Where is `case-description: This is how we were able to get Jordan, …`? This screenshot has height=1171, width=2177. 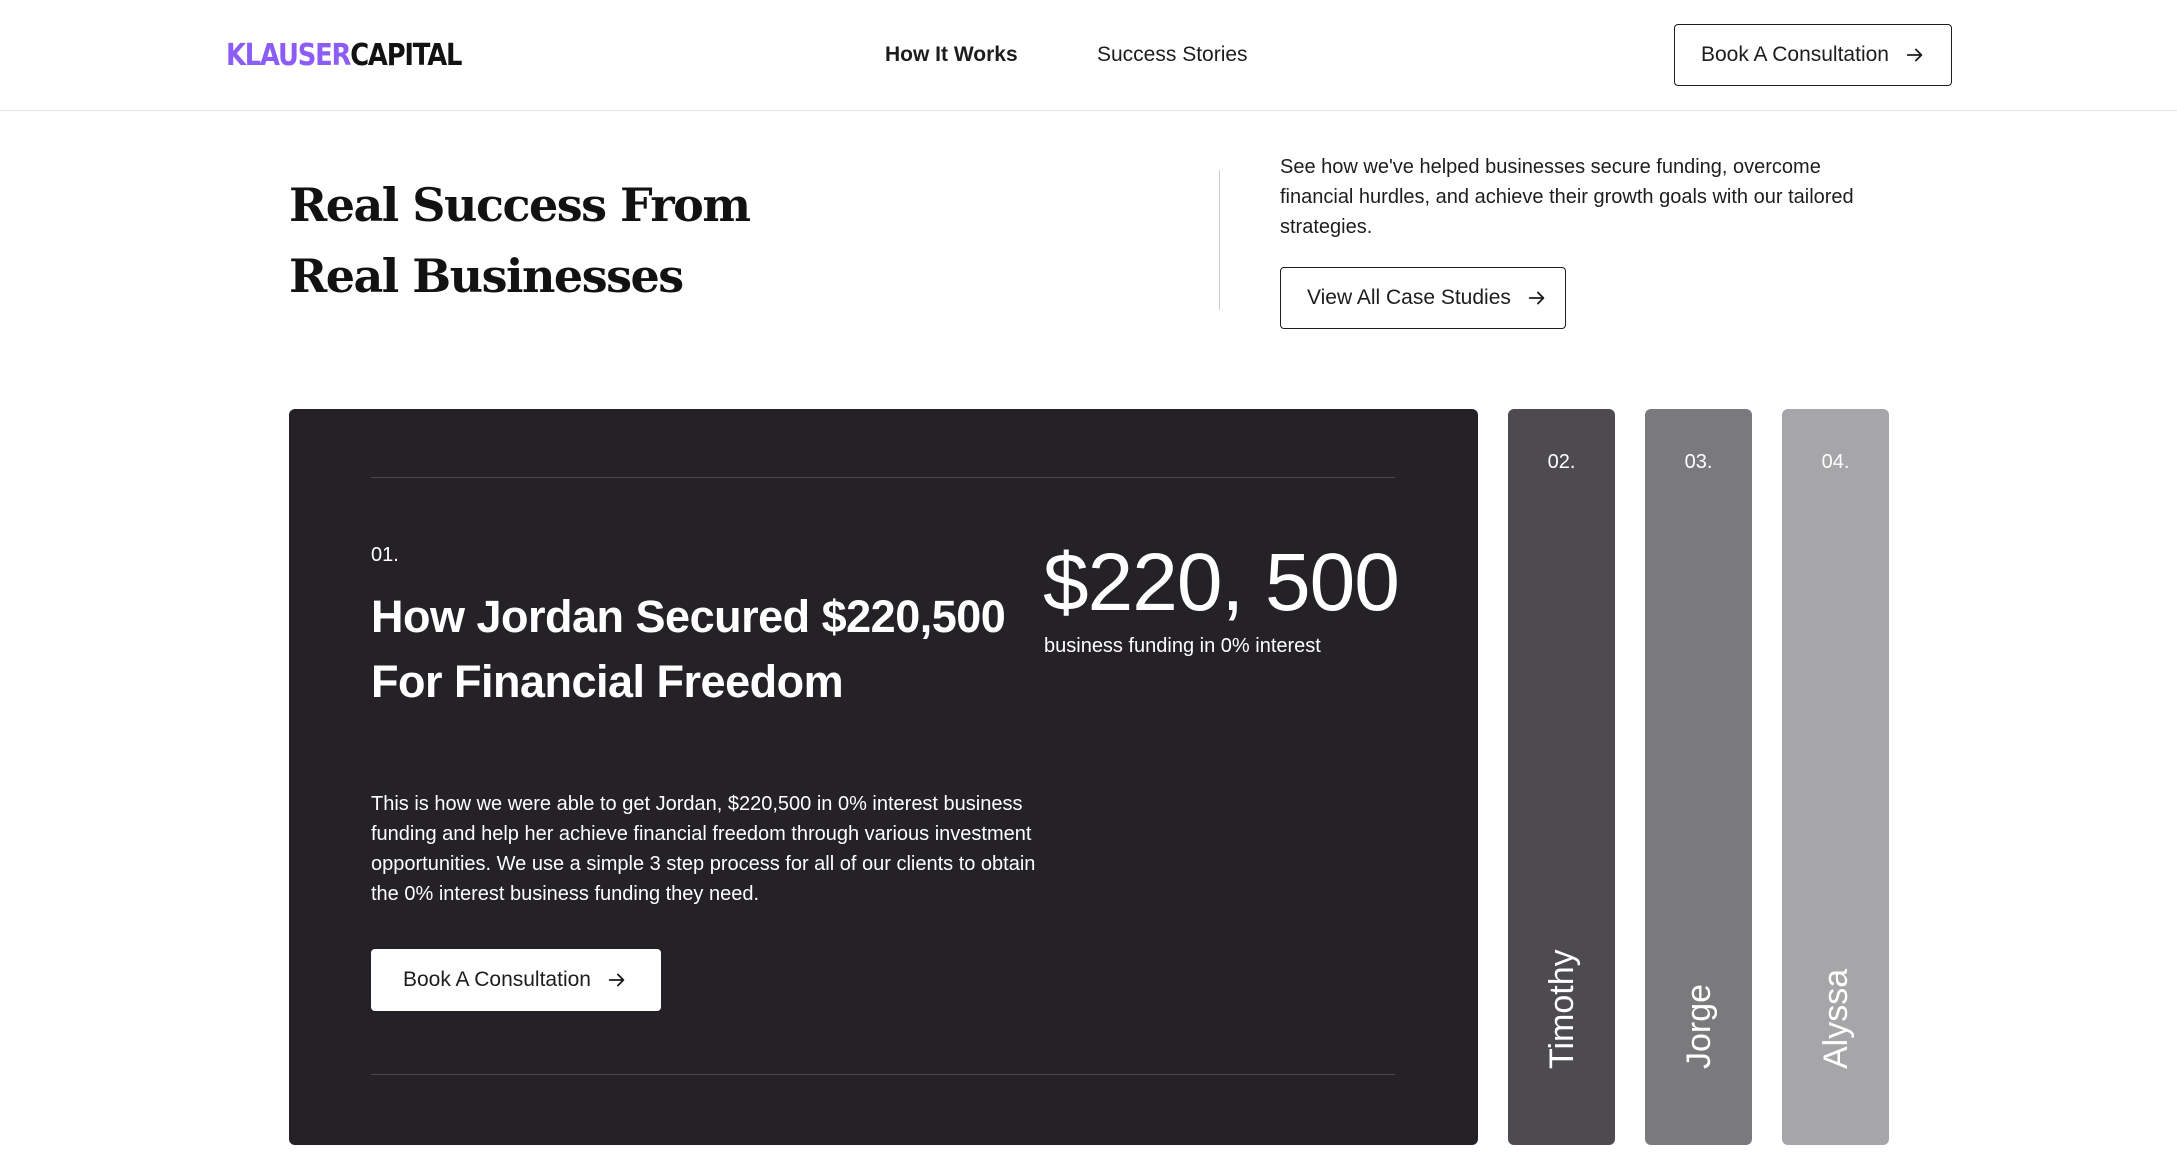
case-description: This is how we were able to get Jordan, … is located at coordinates (703, 849).